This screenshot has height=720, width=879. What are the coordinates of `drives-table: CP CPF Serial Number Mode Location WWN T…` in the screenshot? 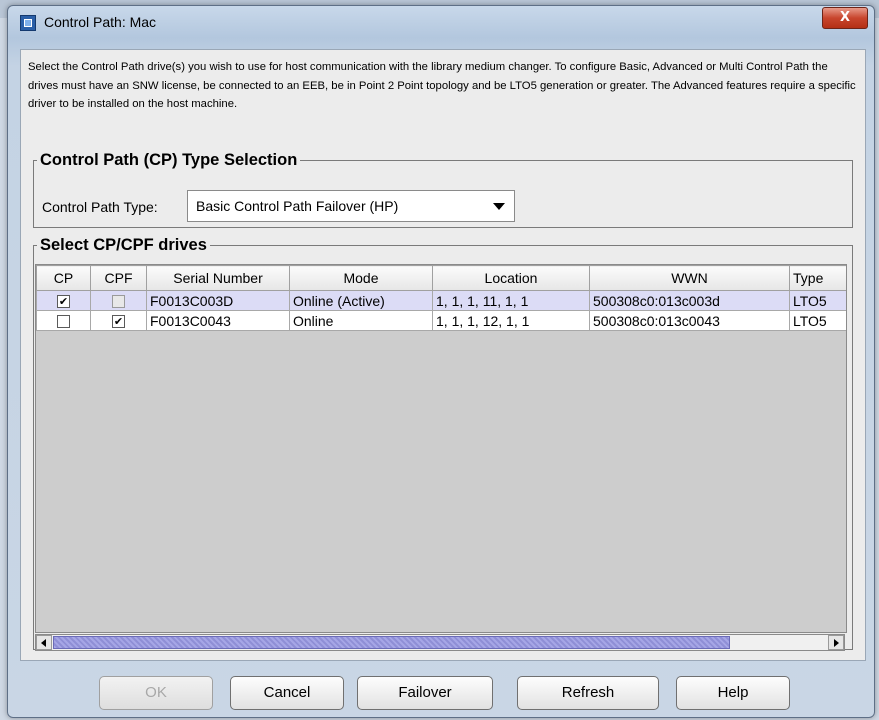 It's located at (441, 298).